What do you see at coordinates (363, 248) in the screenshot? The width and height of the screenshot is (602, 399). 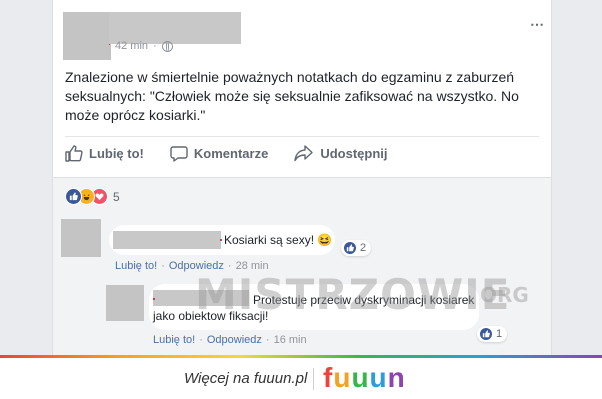 I see `like-count: 2` at bounding box center [363, 248].